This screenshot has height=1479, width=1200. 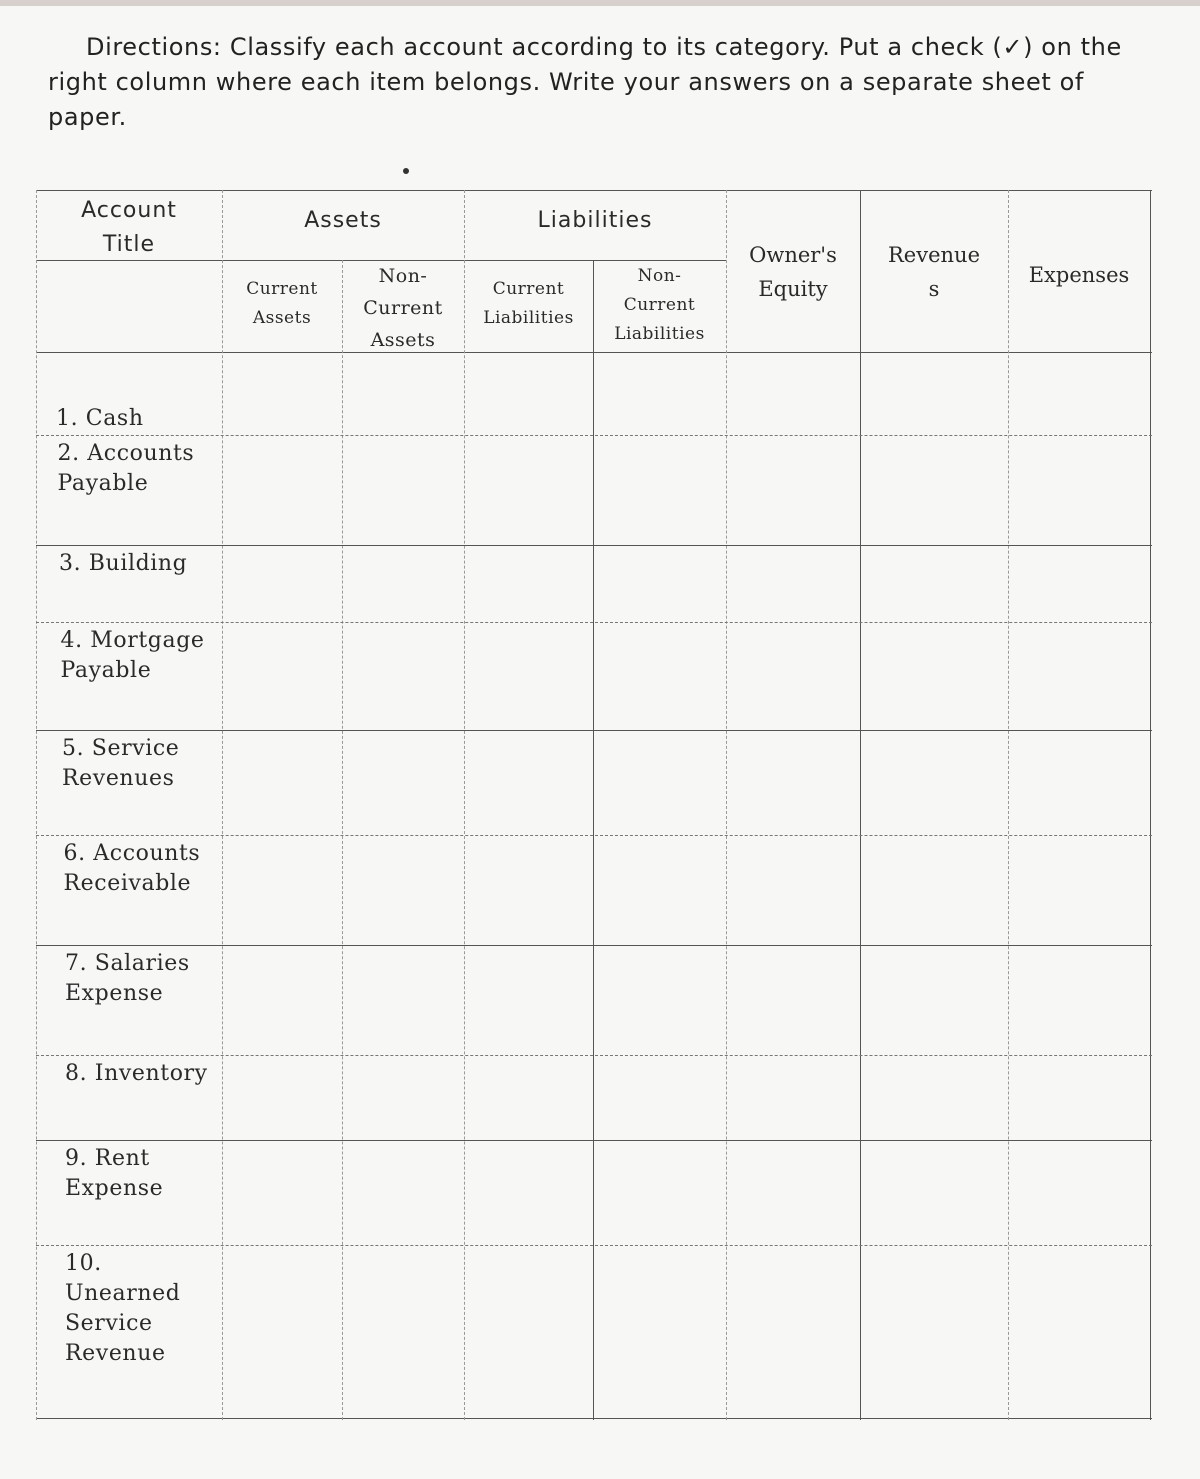 What do you see at coordinates (343, 220) in the screenshot?
I see `header-assets: Assets` at bounding box center [343, 220].